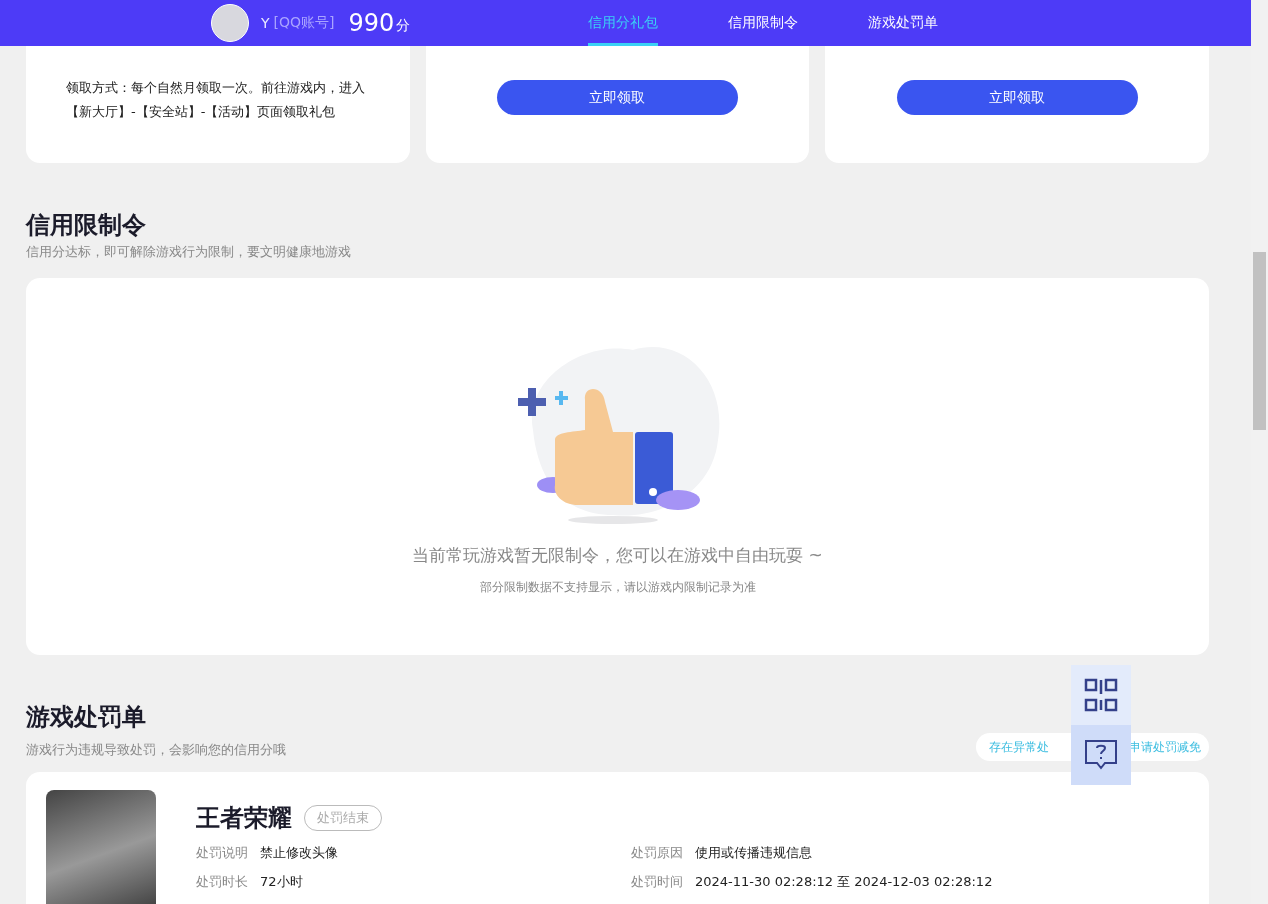  Describe the element at coordinates (617, 555) in the screenshot. I see `empty-message: 当前常玩游戏暂无限制令，您可以在游戏中自由玩耍 ~` at that location.